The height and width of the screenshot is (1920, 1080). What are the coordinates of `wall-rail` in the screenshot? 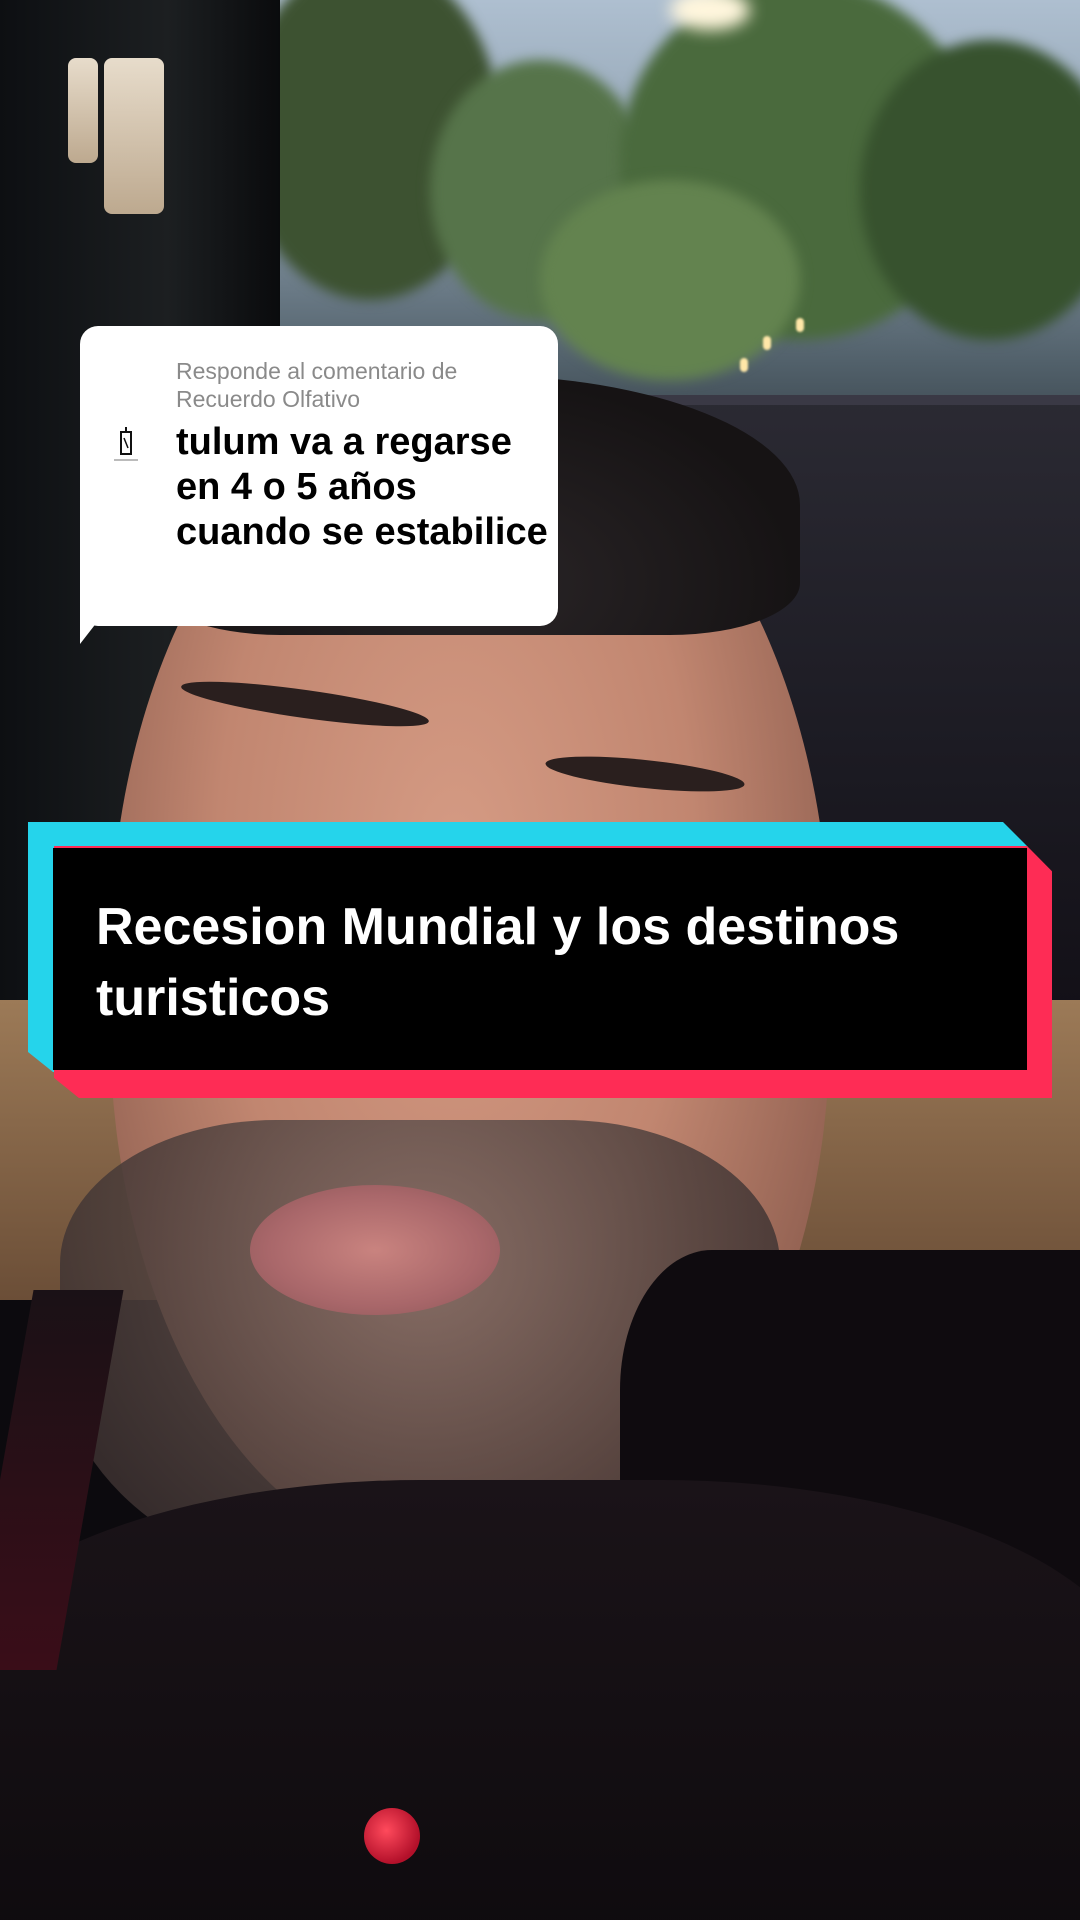 It's located at (860, 400).